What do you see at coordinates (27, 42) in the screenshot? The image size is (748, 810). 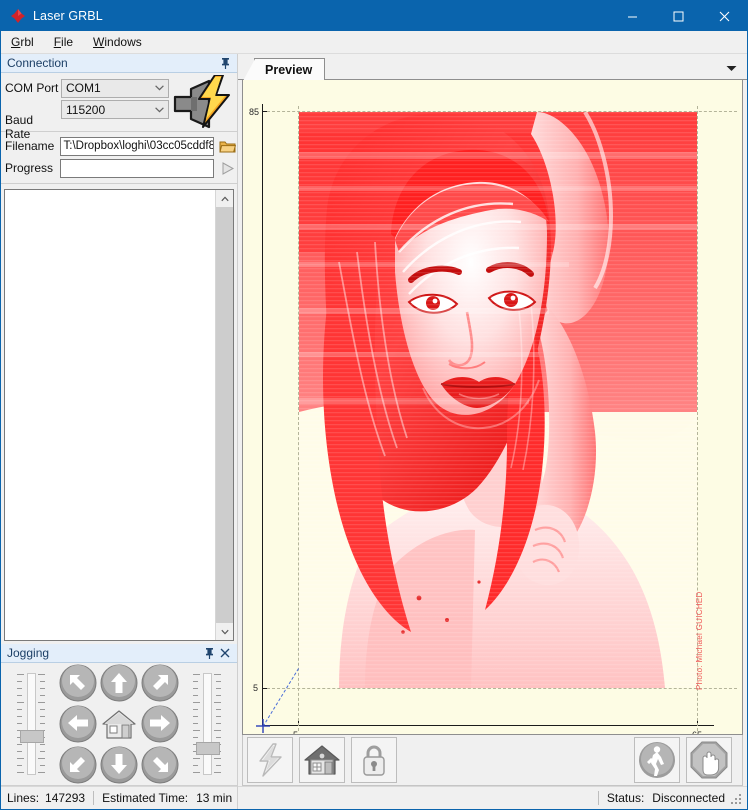 I see `menu-item-grbl-rest: rbl` at bounding box center [27, 42].